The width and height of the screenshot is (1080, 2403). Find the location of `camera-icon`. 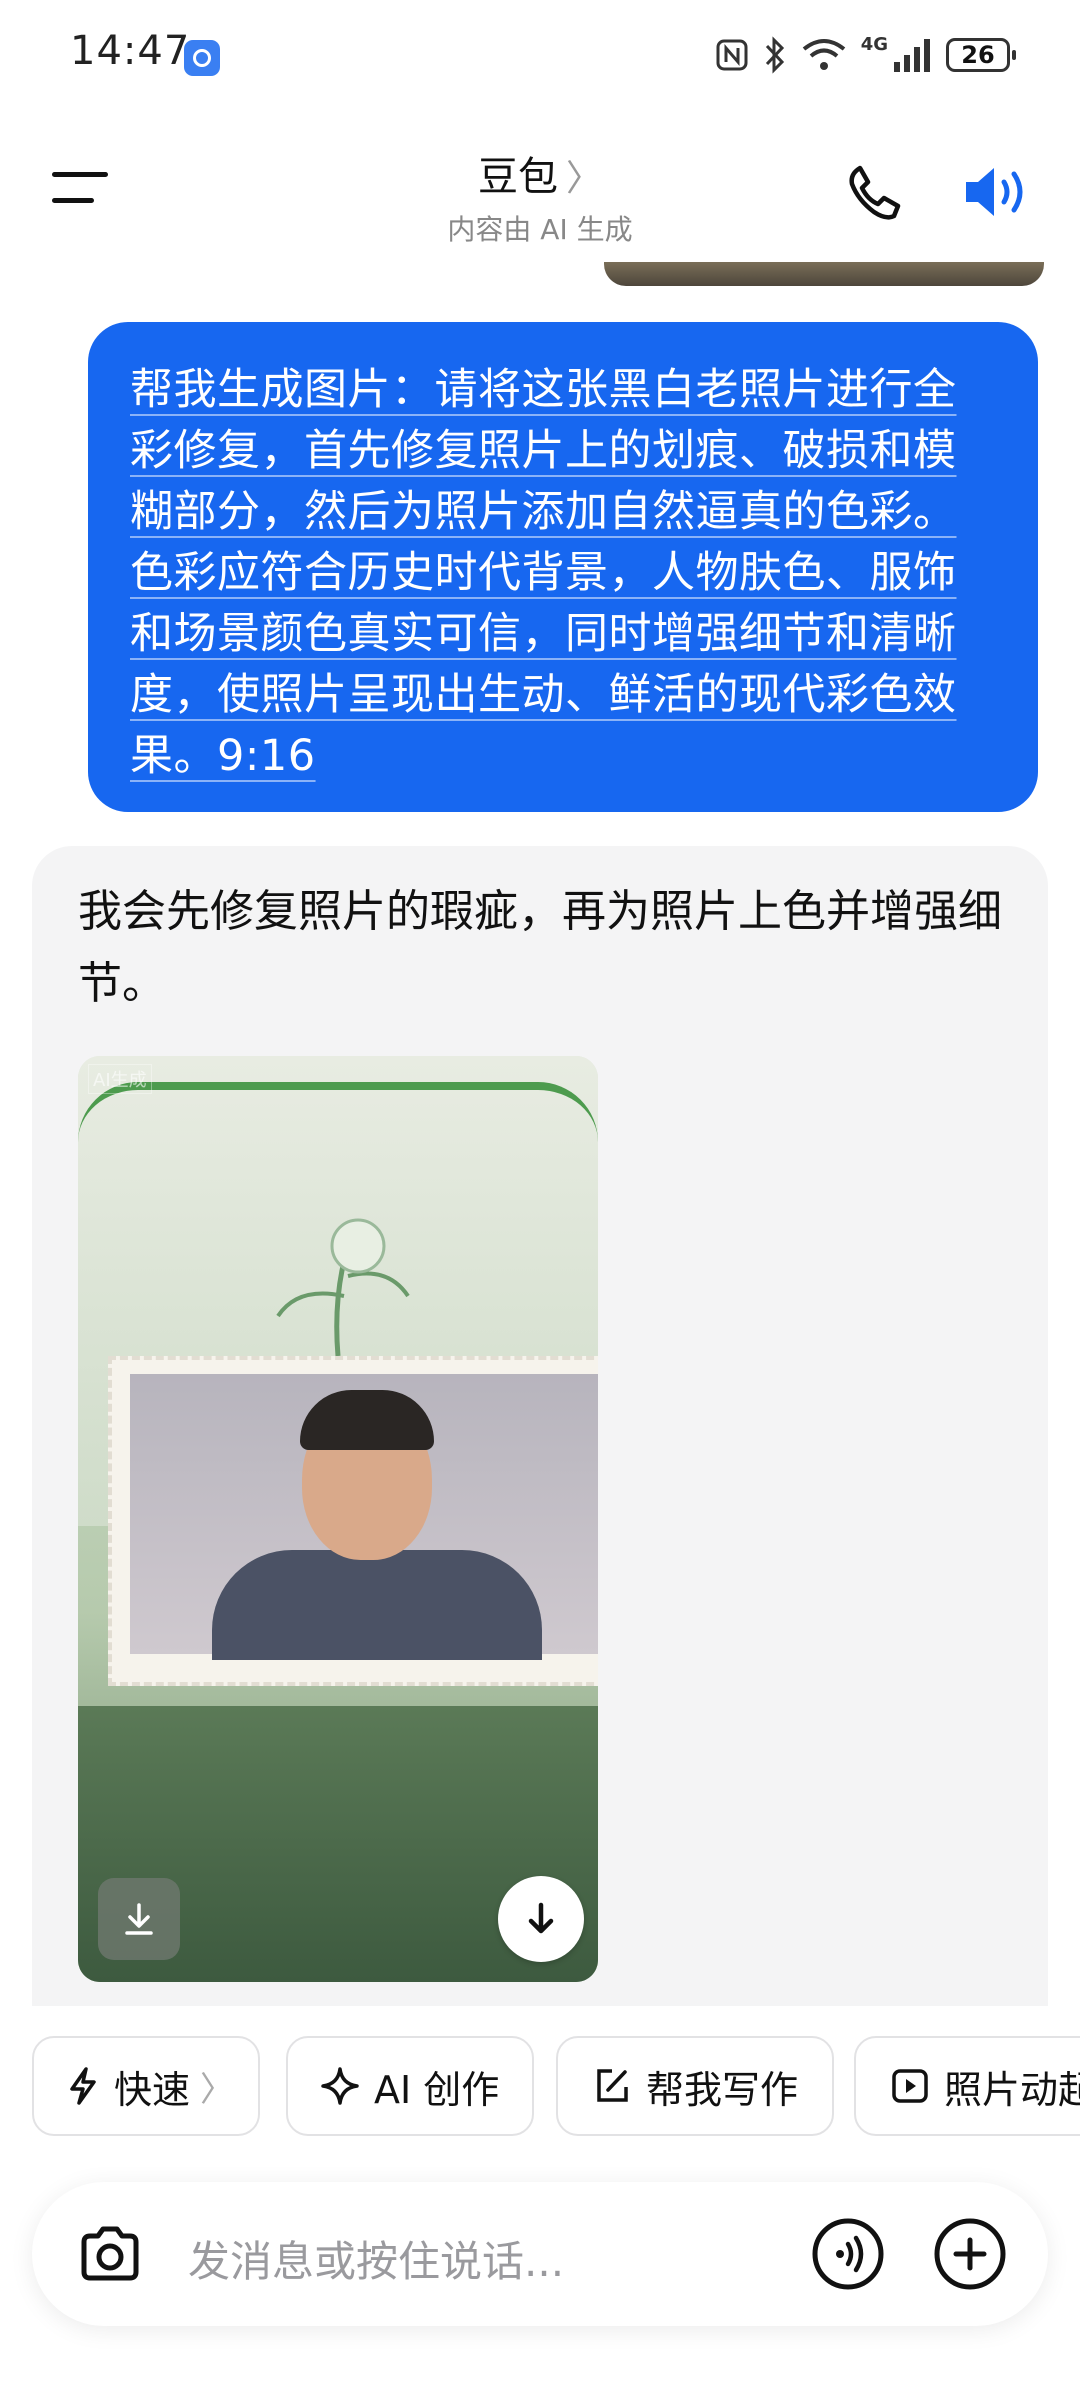

camera-icon is located at coordinates (110, 2254).